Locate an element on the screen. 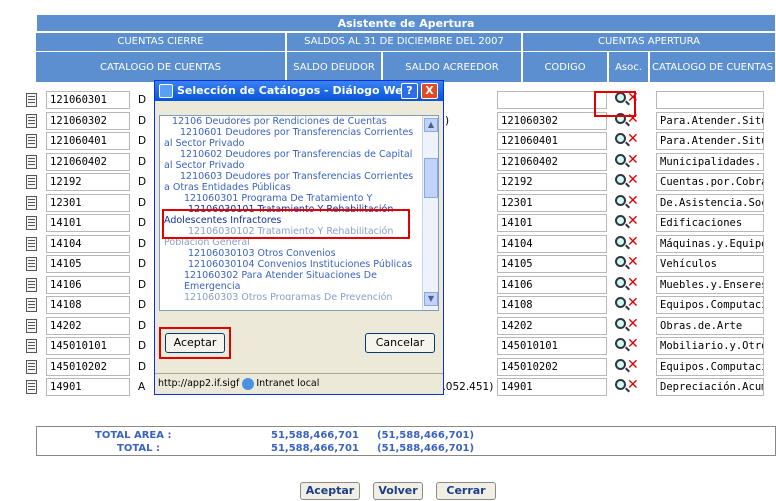 Image resolution: width=776 pixels, height=501 pixels. account-code-field: 121060302 is located at coordinates (88, 120).